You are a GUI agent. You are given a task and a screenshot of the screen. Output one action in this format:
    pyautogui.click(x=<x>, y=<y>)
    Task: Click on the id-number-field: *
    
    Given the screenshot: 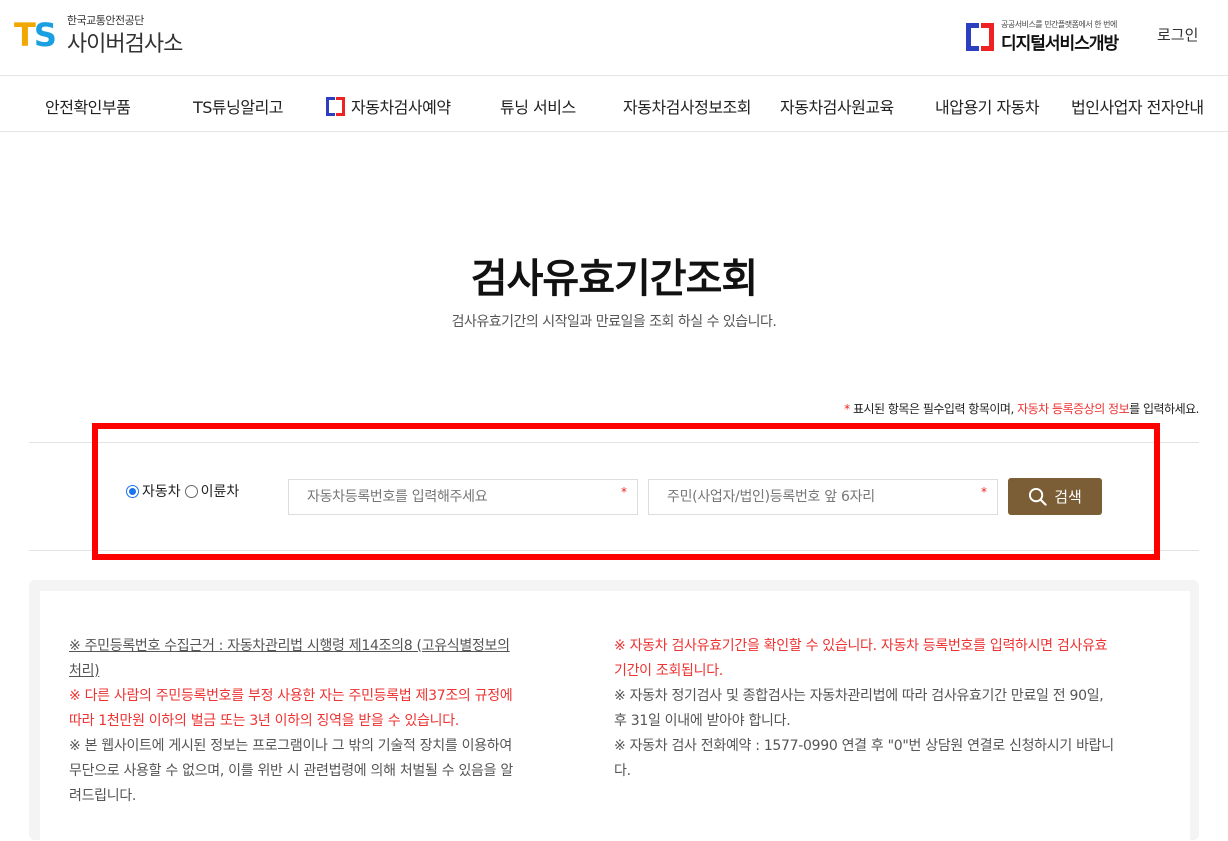 What is the action you would take?
    pyautogui.click(x=823, y=497)
    